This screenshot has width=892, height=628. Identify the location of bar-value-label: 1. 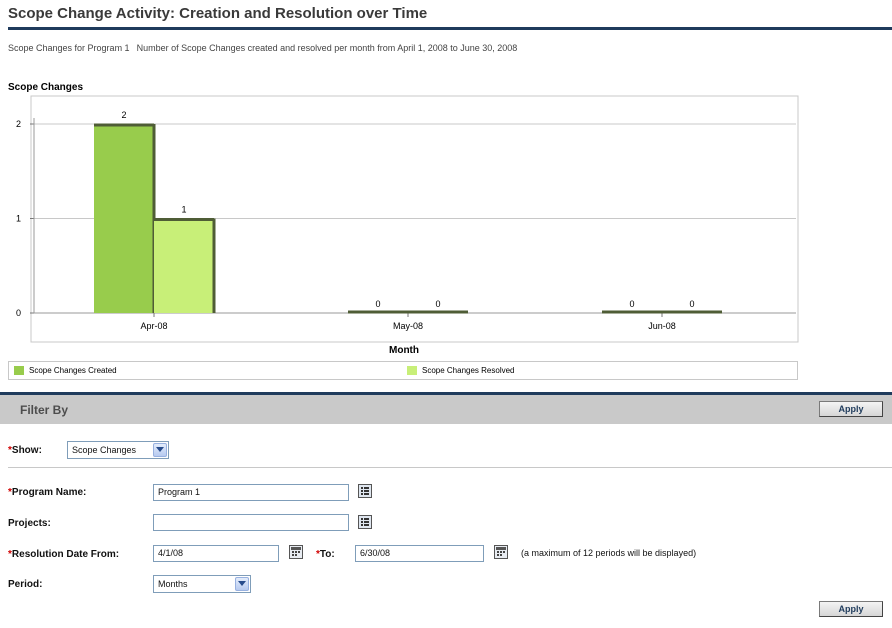
(183, 210).